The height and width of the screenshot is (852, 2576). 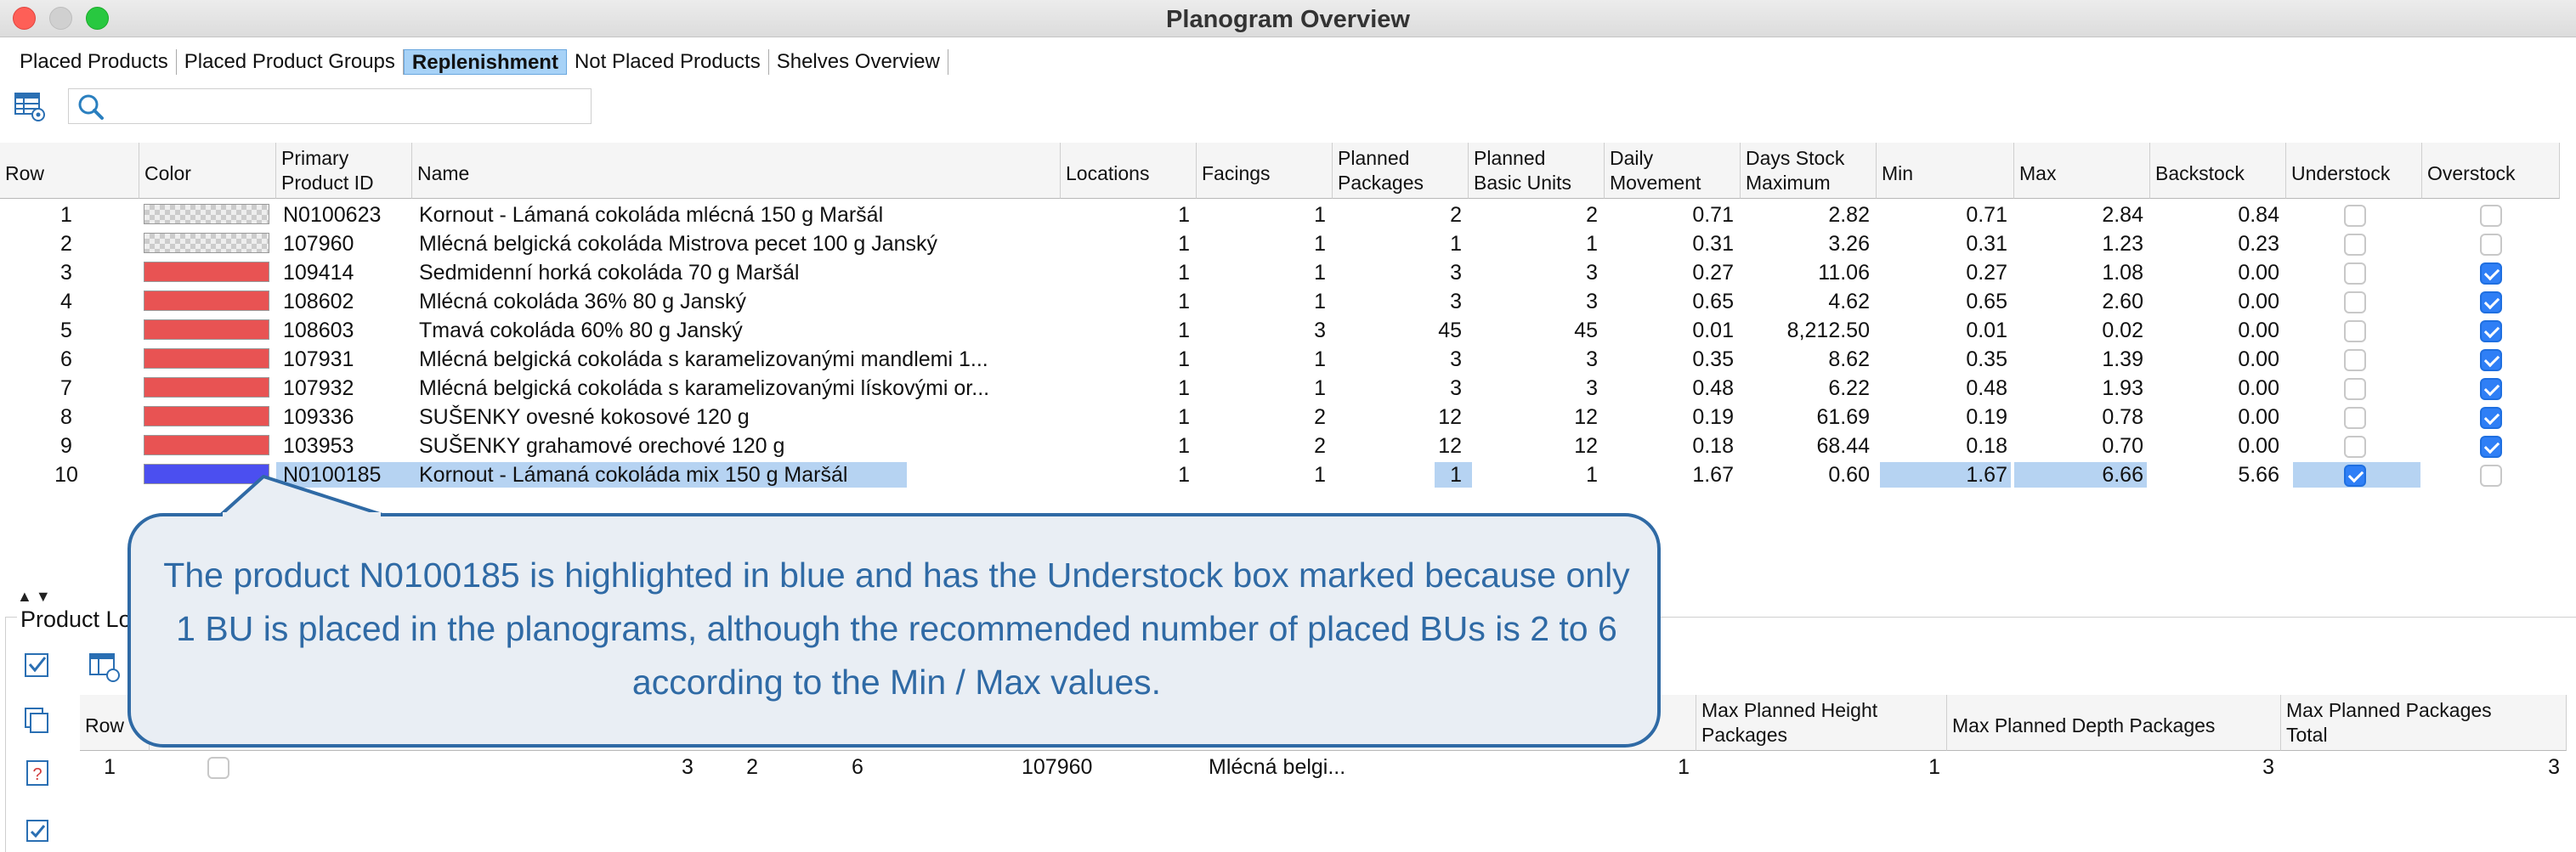 What do you see at coordinates (66, 475) in the screenshot?
I see `cell-row: 10` at bounding box center [66, 475].